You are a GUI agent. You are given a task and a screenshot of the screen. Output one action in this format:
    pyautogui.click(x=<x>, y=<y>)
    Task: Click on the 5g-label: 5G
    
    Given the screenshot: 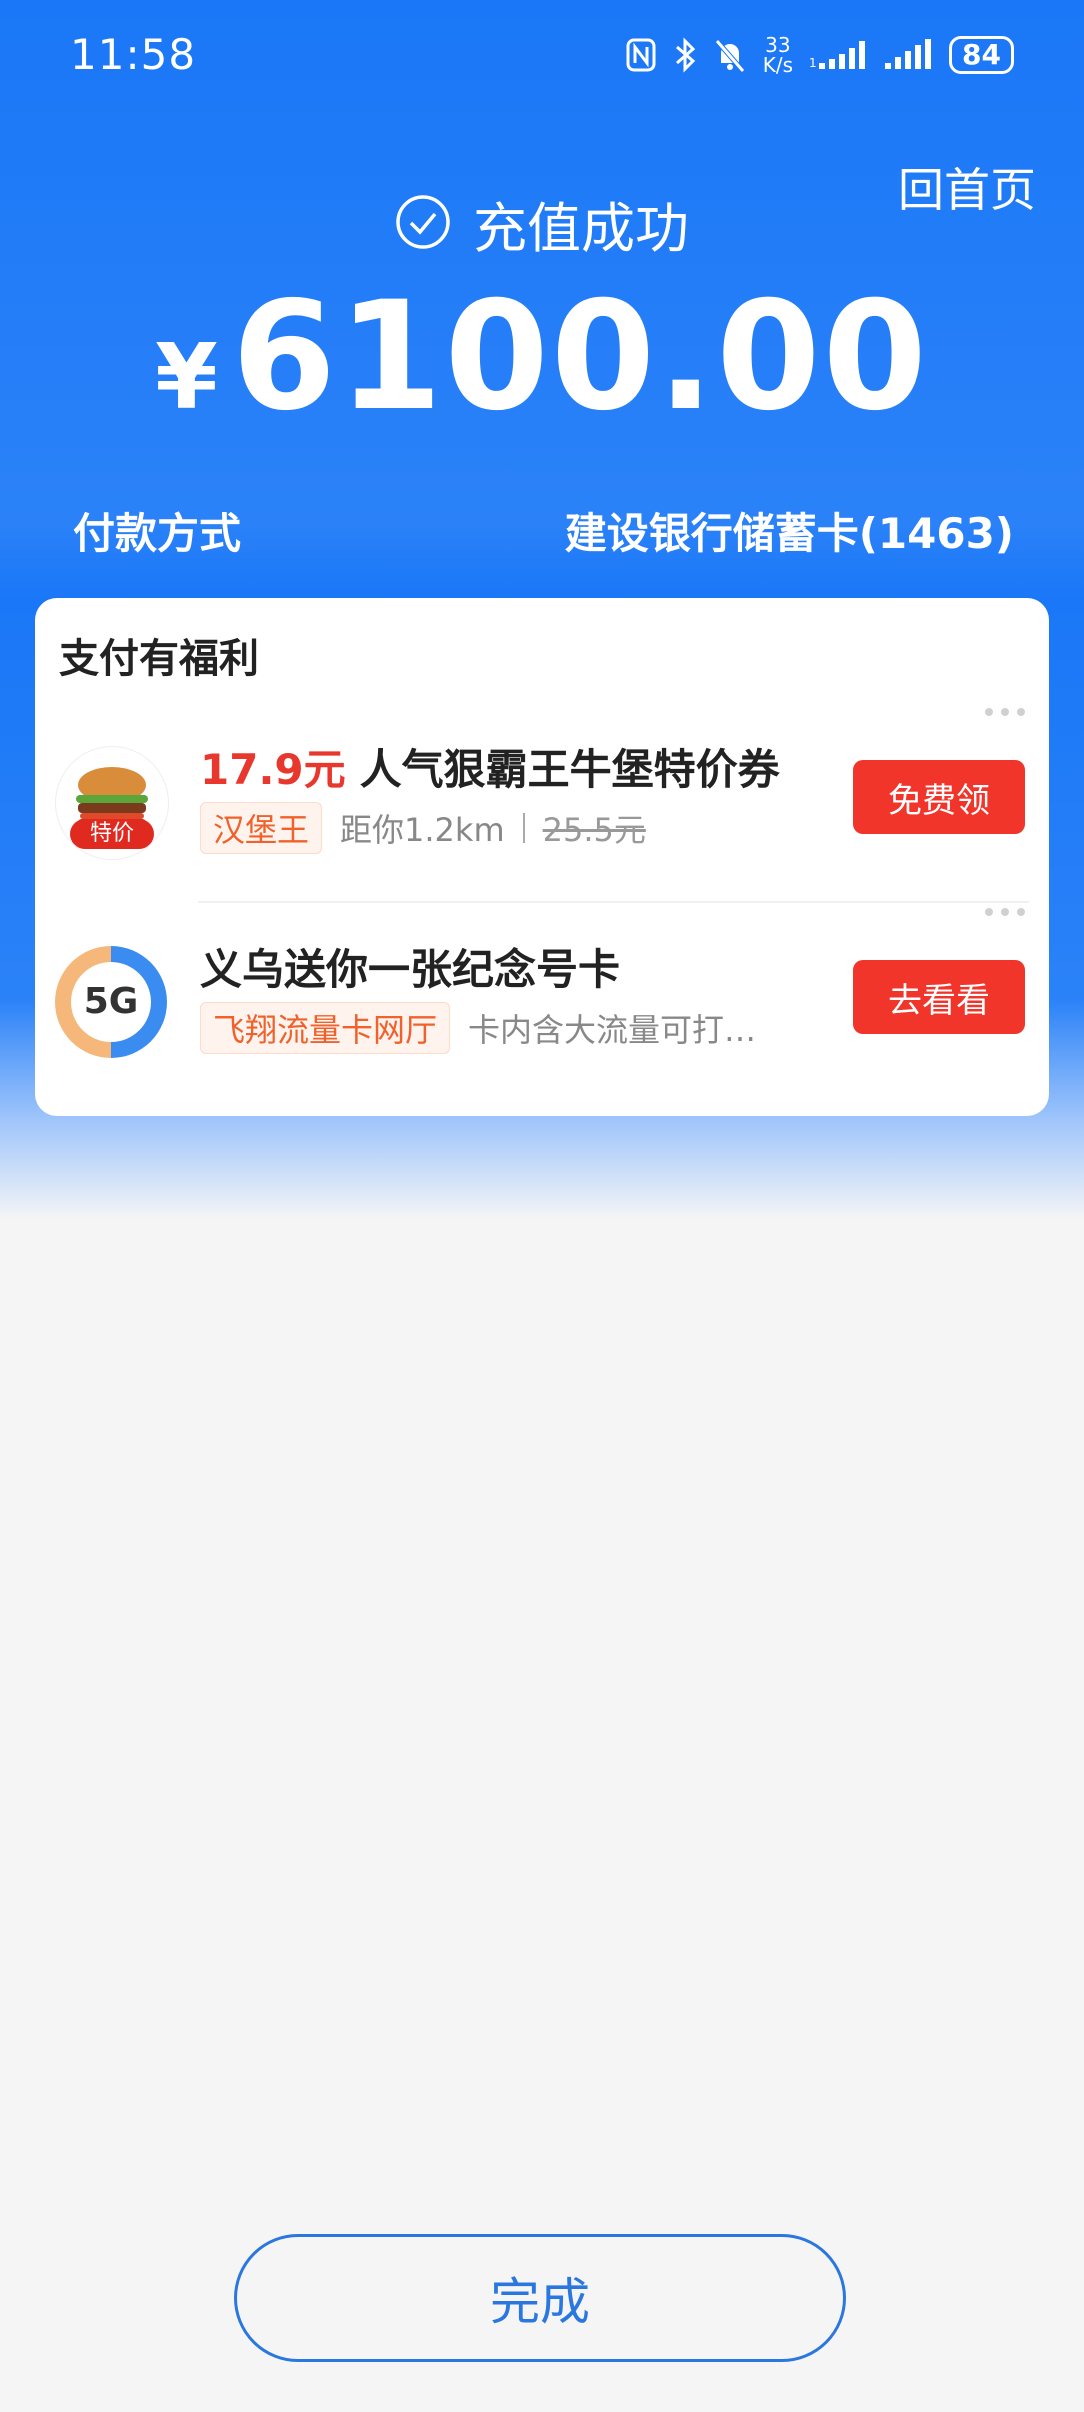 What is the action you would take?
    pyautogui.click(x=111, y=1002)
    